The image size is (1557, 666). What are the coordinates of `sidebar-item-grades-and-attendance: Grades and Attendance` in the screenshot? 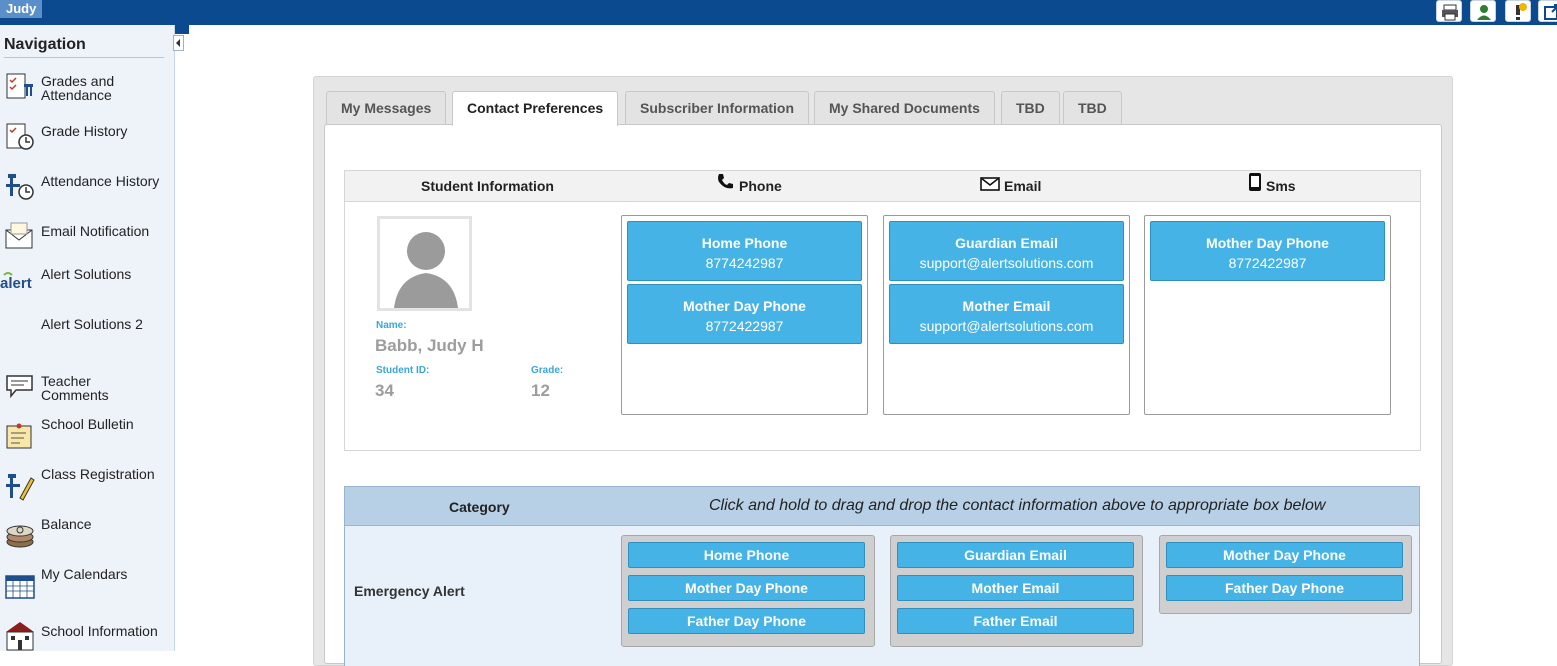 It's located at (85, 91).